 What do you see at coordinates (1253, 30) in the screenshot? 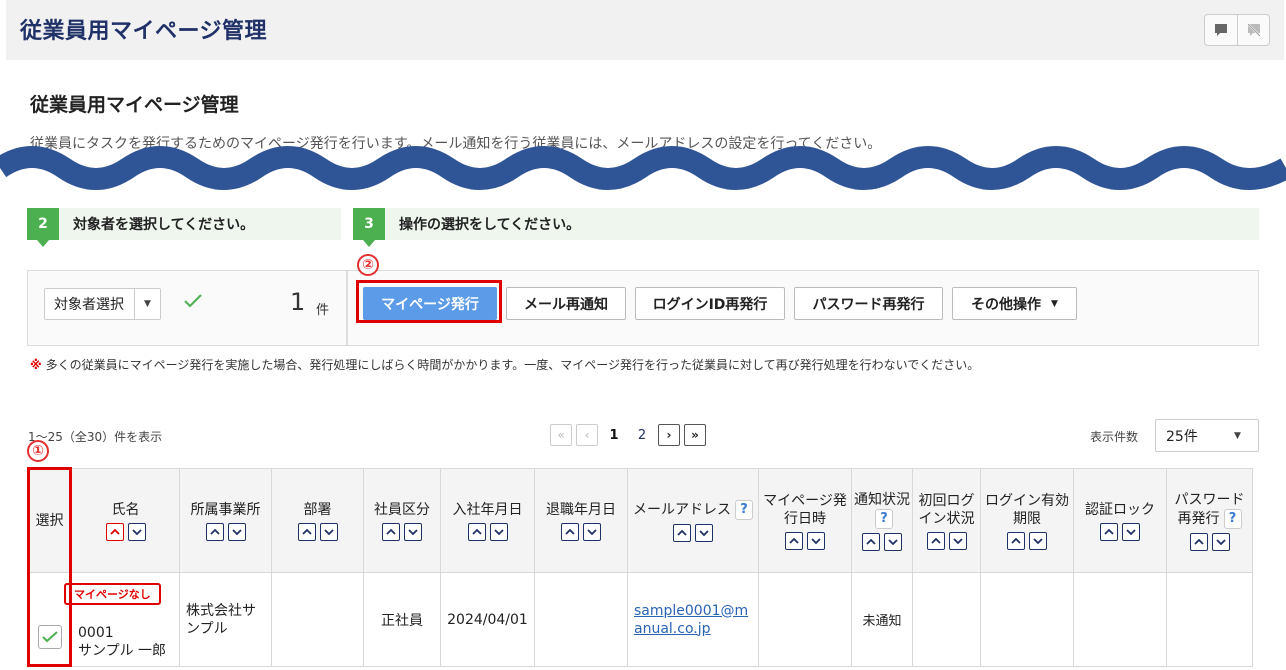
I see `comment-off-icon` at bounding box center [1253, 30].